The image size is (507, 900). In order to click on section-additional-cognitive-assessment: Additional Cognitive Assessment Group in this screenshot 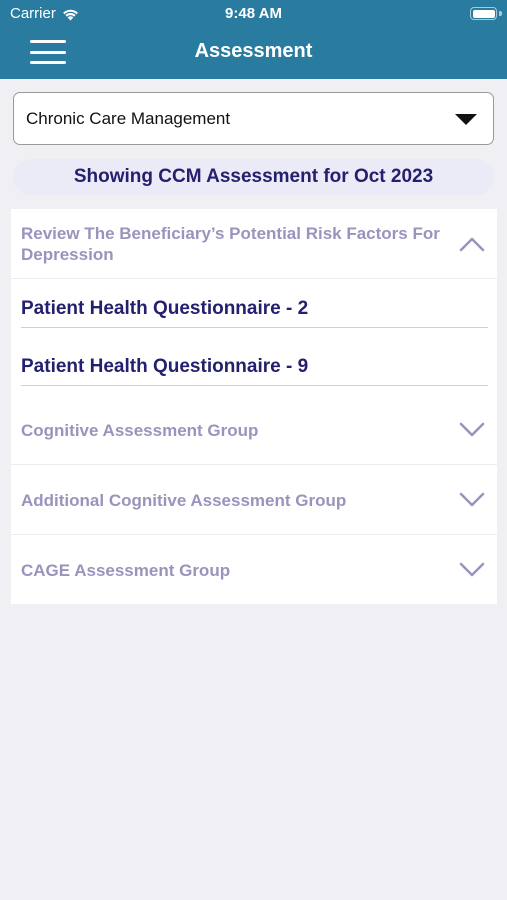, I will do `click(254, 500)`.